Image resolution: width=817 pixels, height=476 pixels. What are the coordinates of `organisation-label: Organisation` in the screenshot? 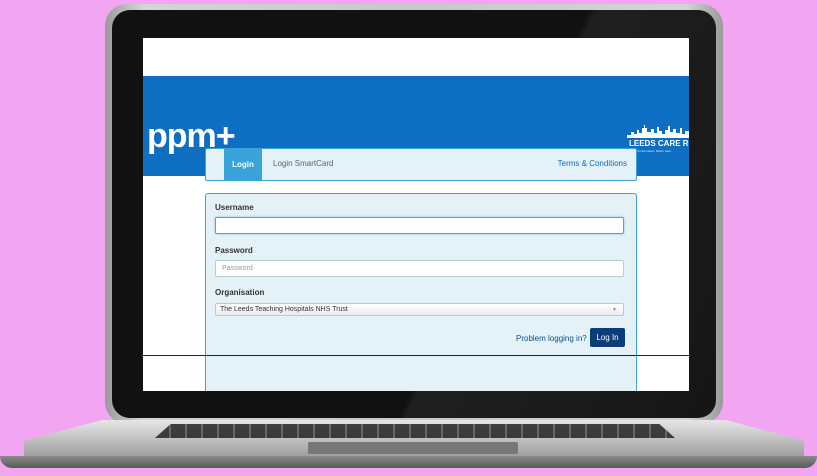 It's located at (240, 292).